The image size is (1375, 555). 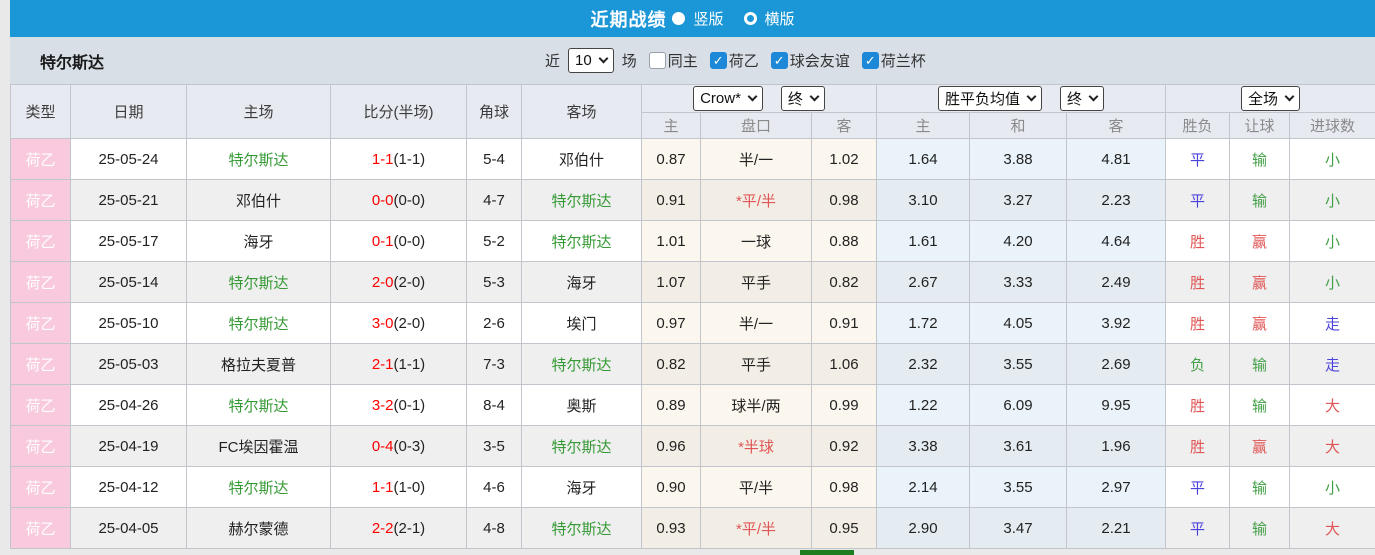 What do you see at coordinates (756, 126) in the screenshot?
I see `subheader-handicap: 盘口` at bounding box center [756, 126].